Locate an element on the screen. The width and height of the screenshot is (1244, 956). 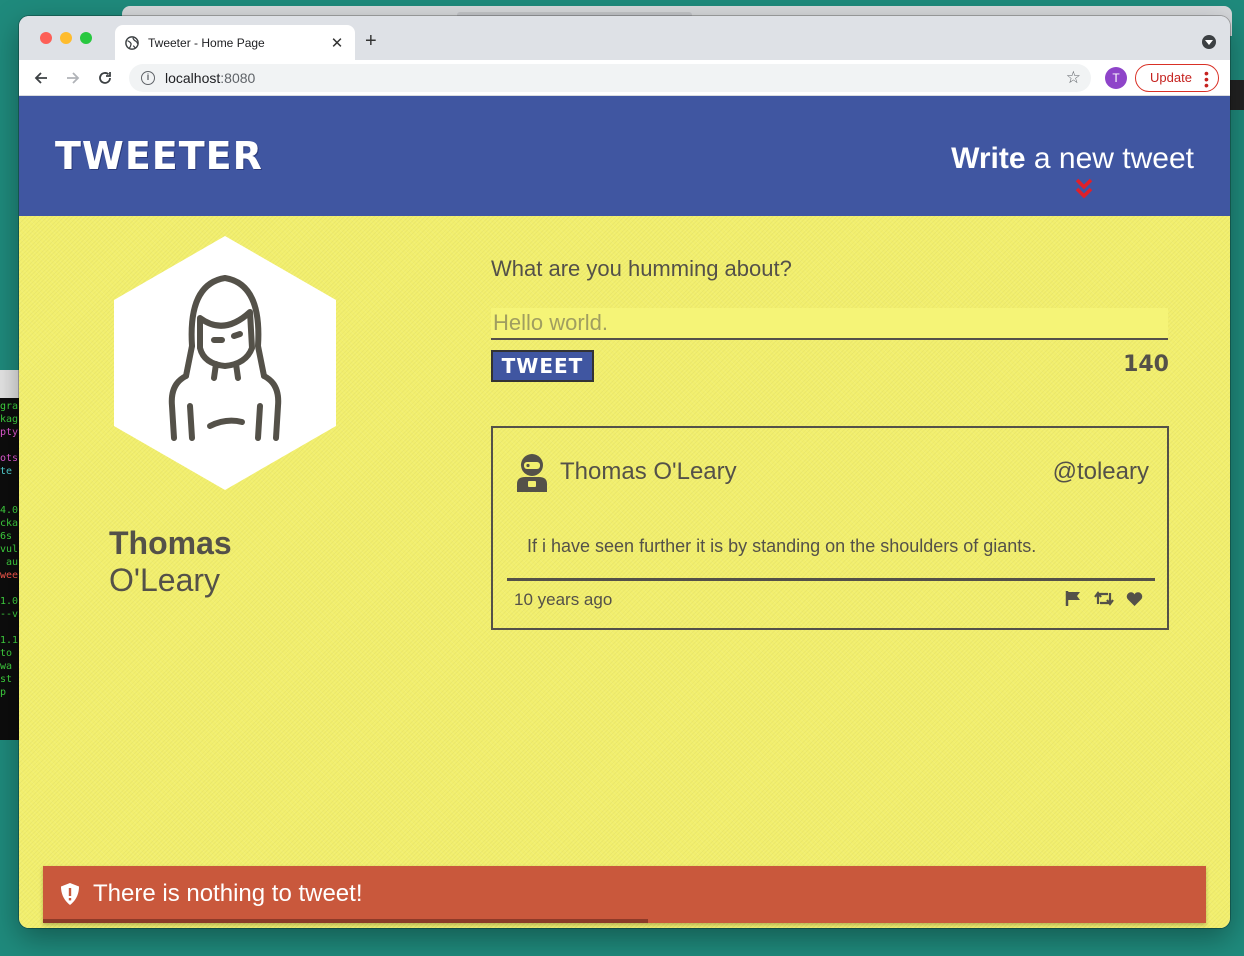
arrow-right-icon is located at coordinates (73, 77).